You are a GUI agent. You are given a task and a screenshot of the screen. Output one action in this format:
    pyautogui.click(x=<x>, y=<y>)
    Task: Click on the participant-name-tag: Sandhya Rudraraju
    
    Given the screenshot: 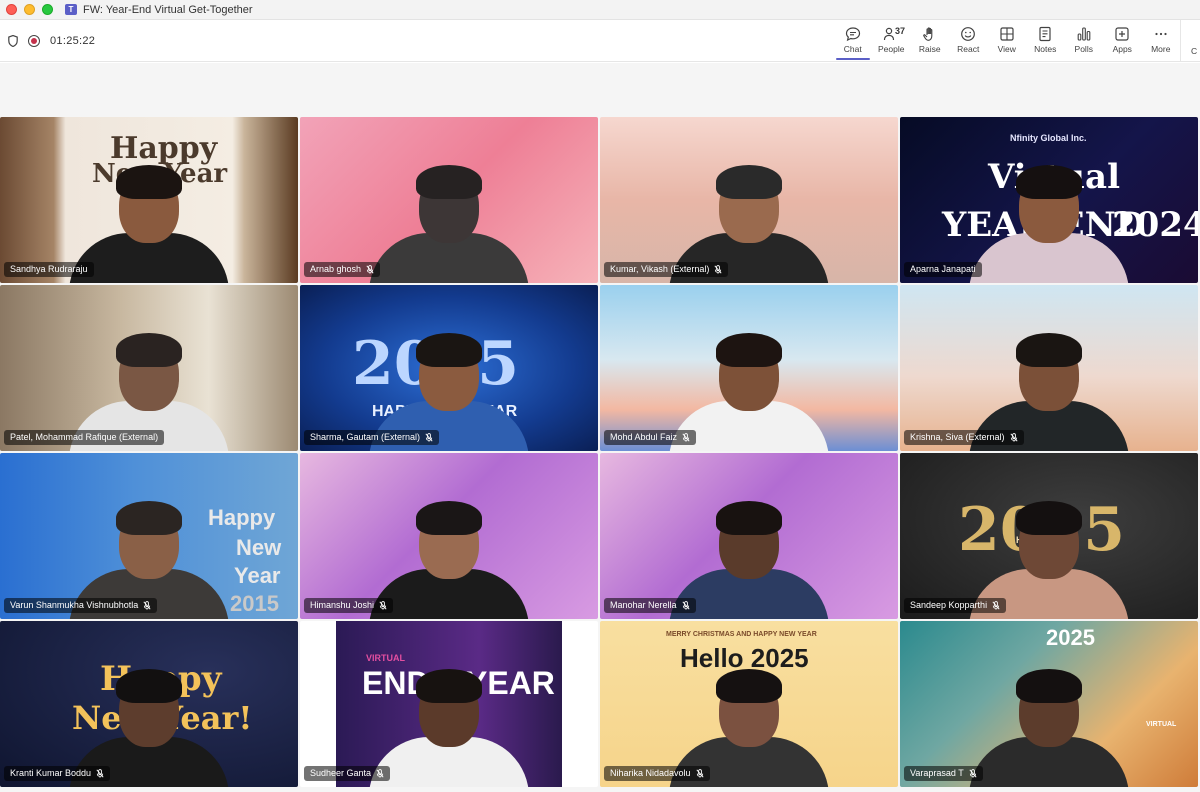 What is the action you would take?
    pyautogui.click(x=49, y=269)
    